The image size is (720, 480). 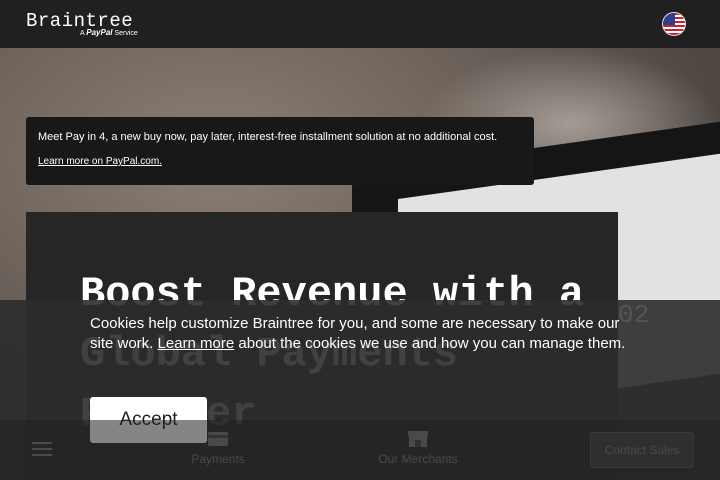 I want to click on card-icon, so click(x=218, y=439).